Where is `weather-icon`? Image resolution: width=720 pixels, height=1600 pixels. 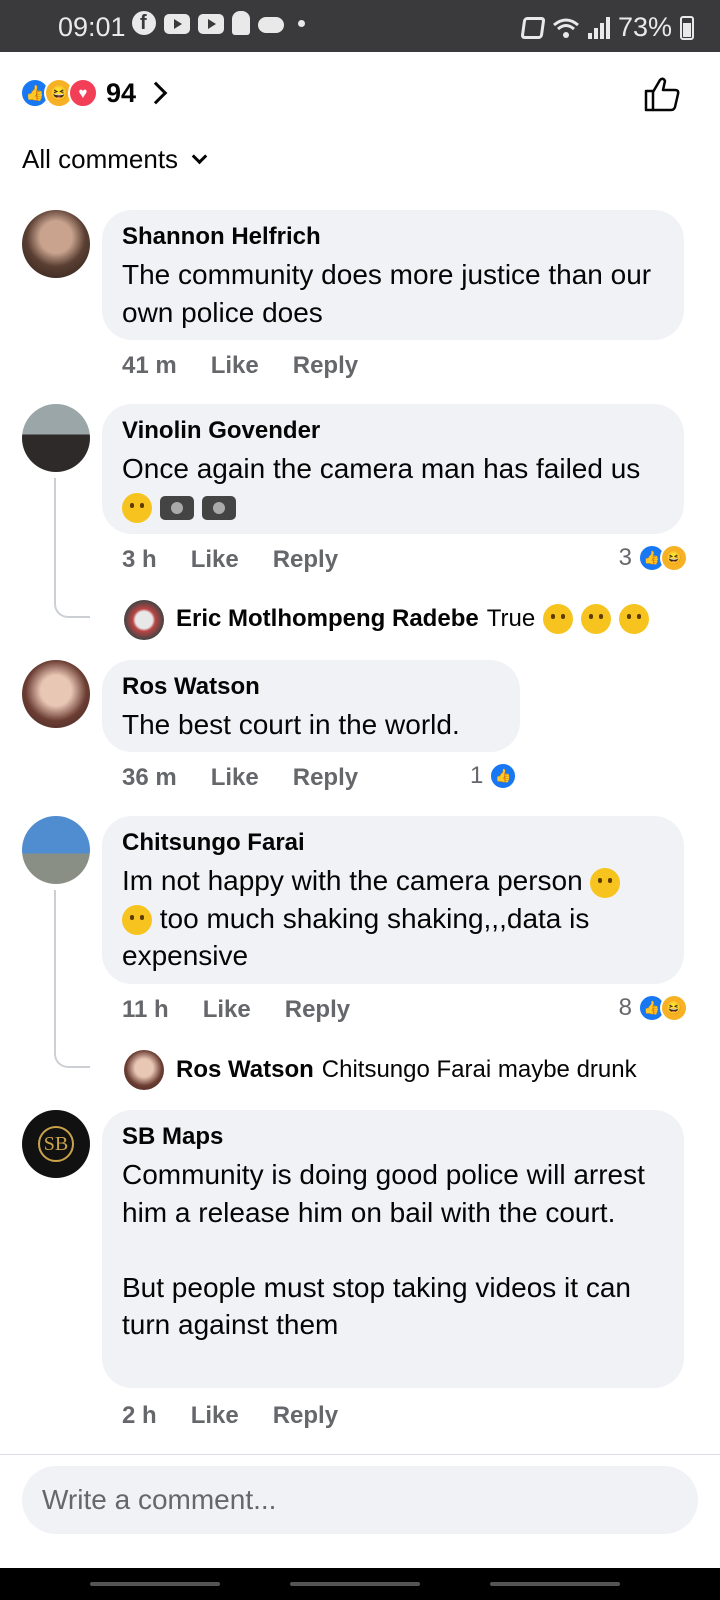
weather-icon is located at coordinates (271, 25).